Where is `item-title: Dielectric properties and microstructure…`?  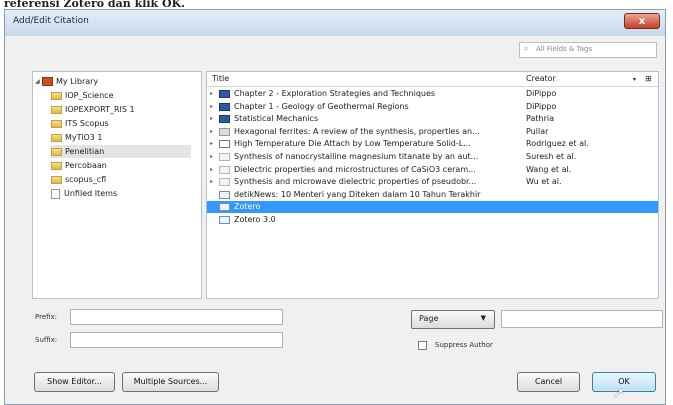
item-title: Dielectric properties and microstructure… is located at coordinates (355, 169).